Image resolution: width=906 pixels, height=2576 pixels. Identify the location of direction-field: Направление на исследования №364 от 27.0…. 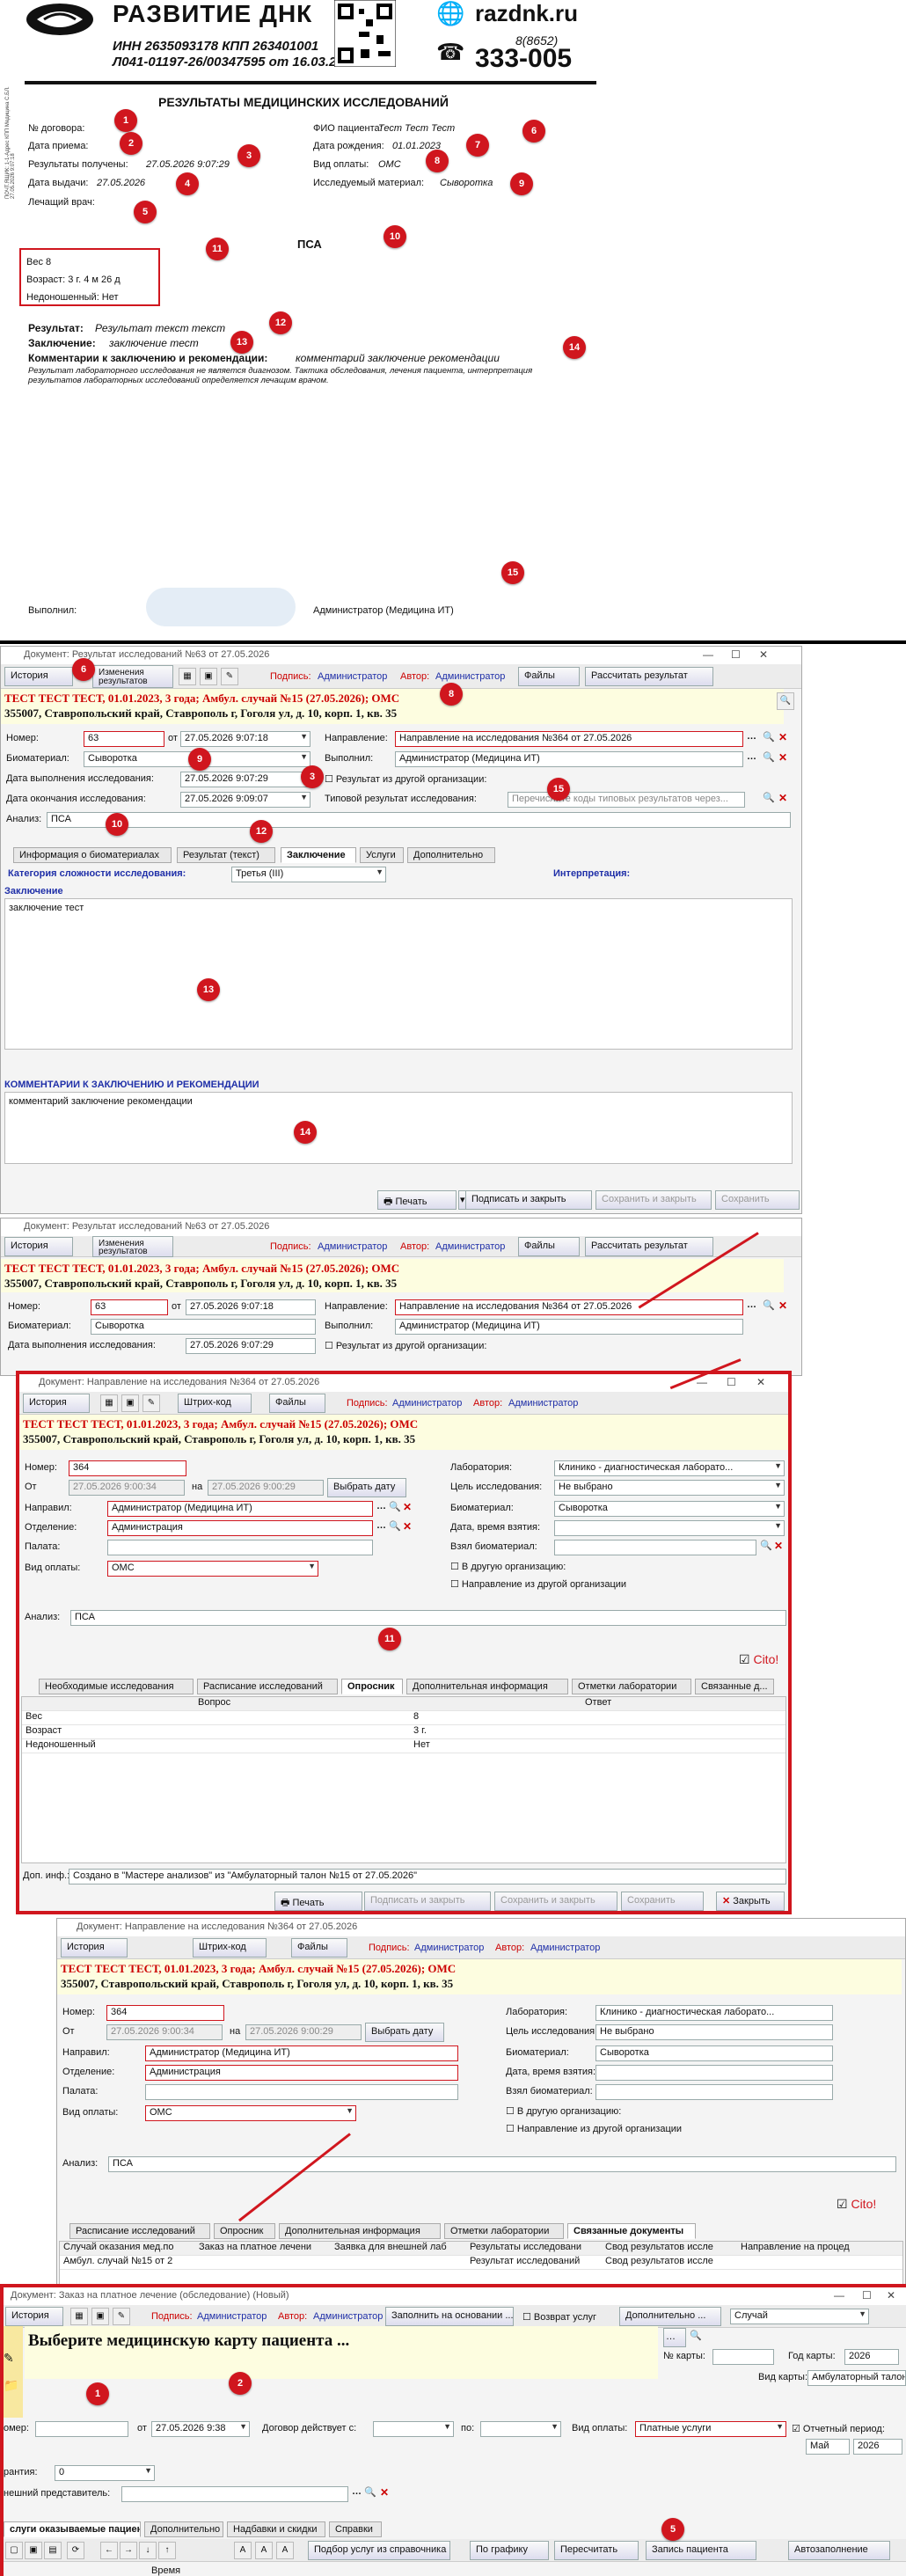
(569, 1307).